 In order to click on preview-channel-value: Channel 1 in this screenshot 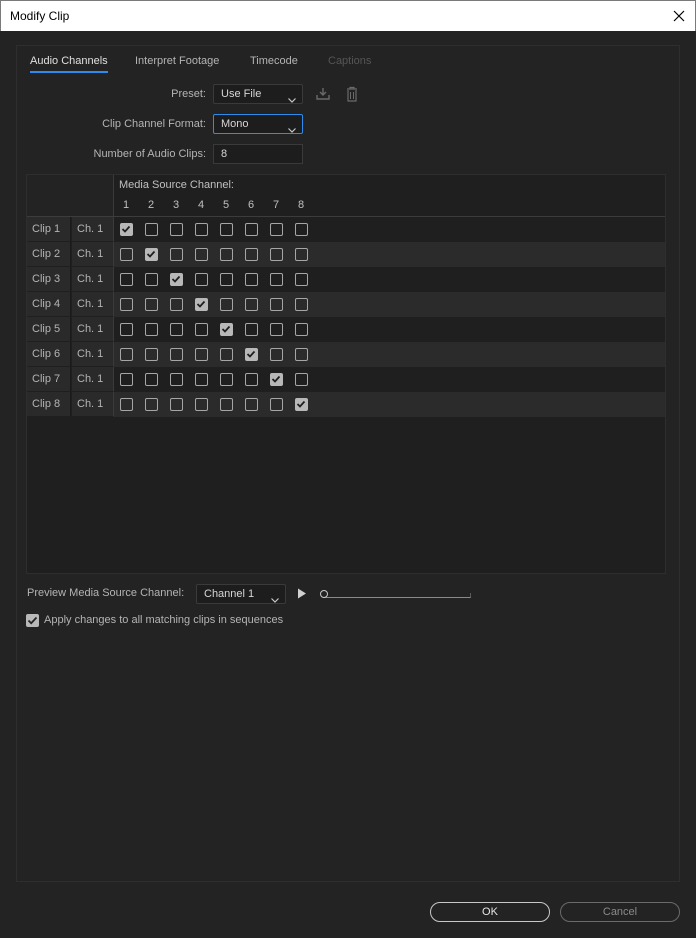, I will do `click(229, 594)`.